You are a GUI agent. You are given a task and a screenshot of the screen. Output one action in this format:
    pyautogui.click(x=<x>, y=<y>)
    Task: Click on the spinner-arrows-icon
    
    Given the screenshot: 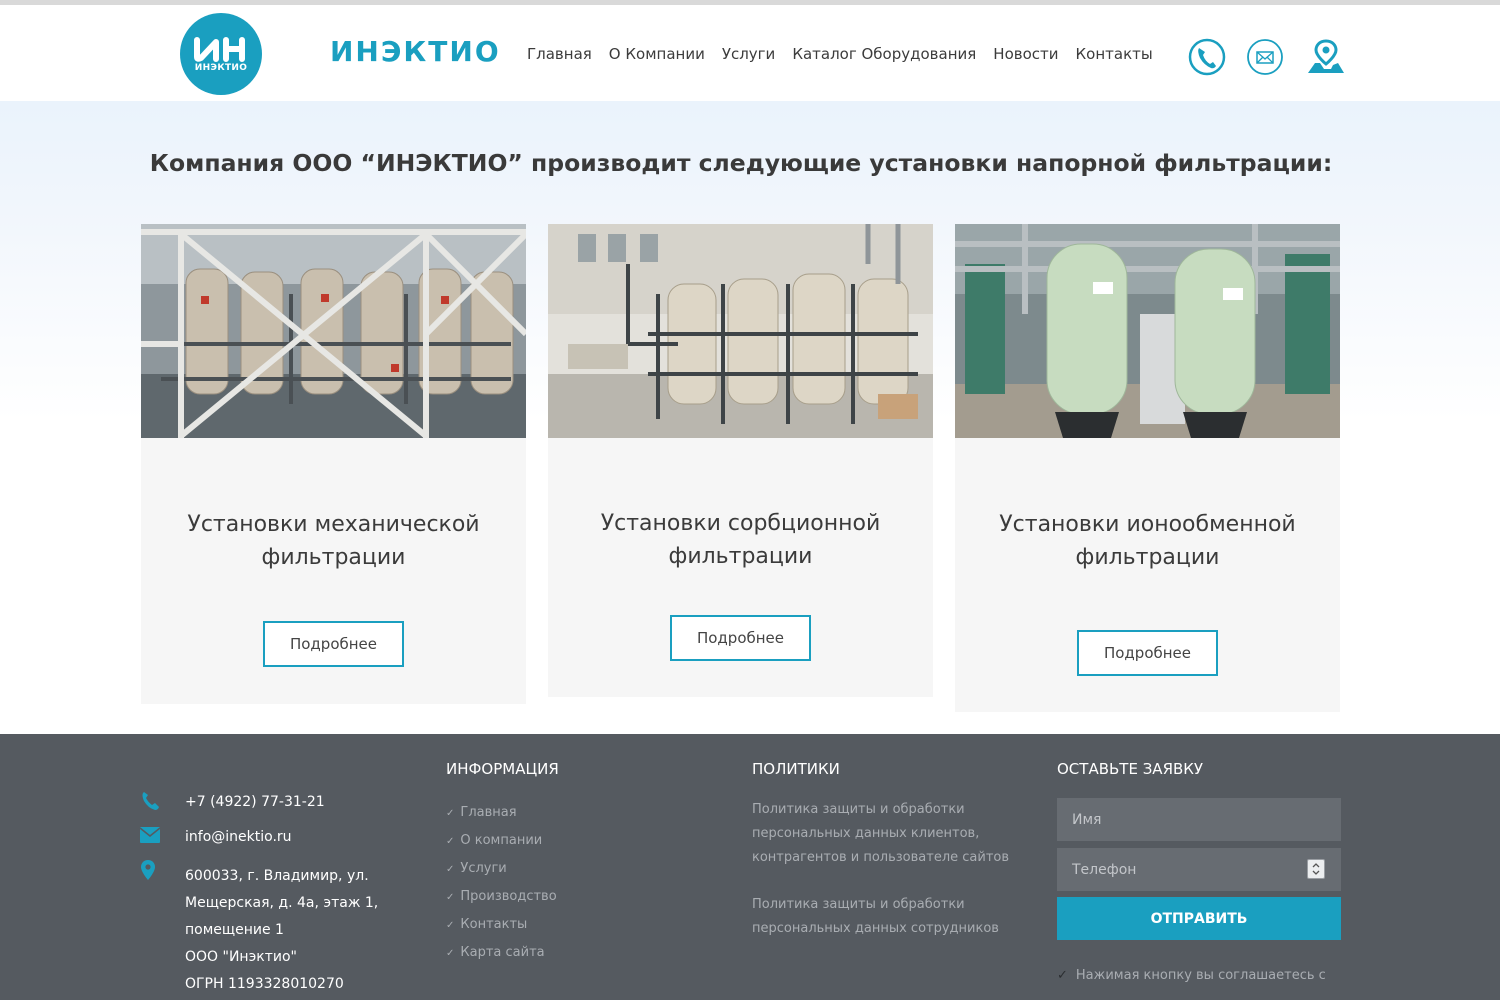 What is the action you would take?
    pyautogui.click(x=1316, y=869)
    